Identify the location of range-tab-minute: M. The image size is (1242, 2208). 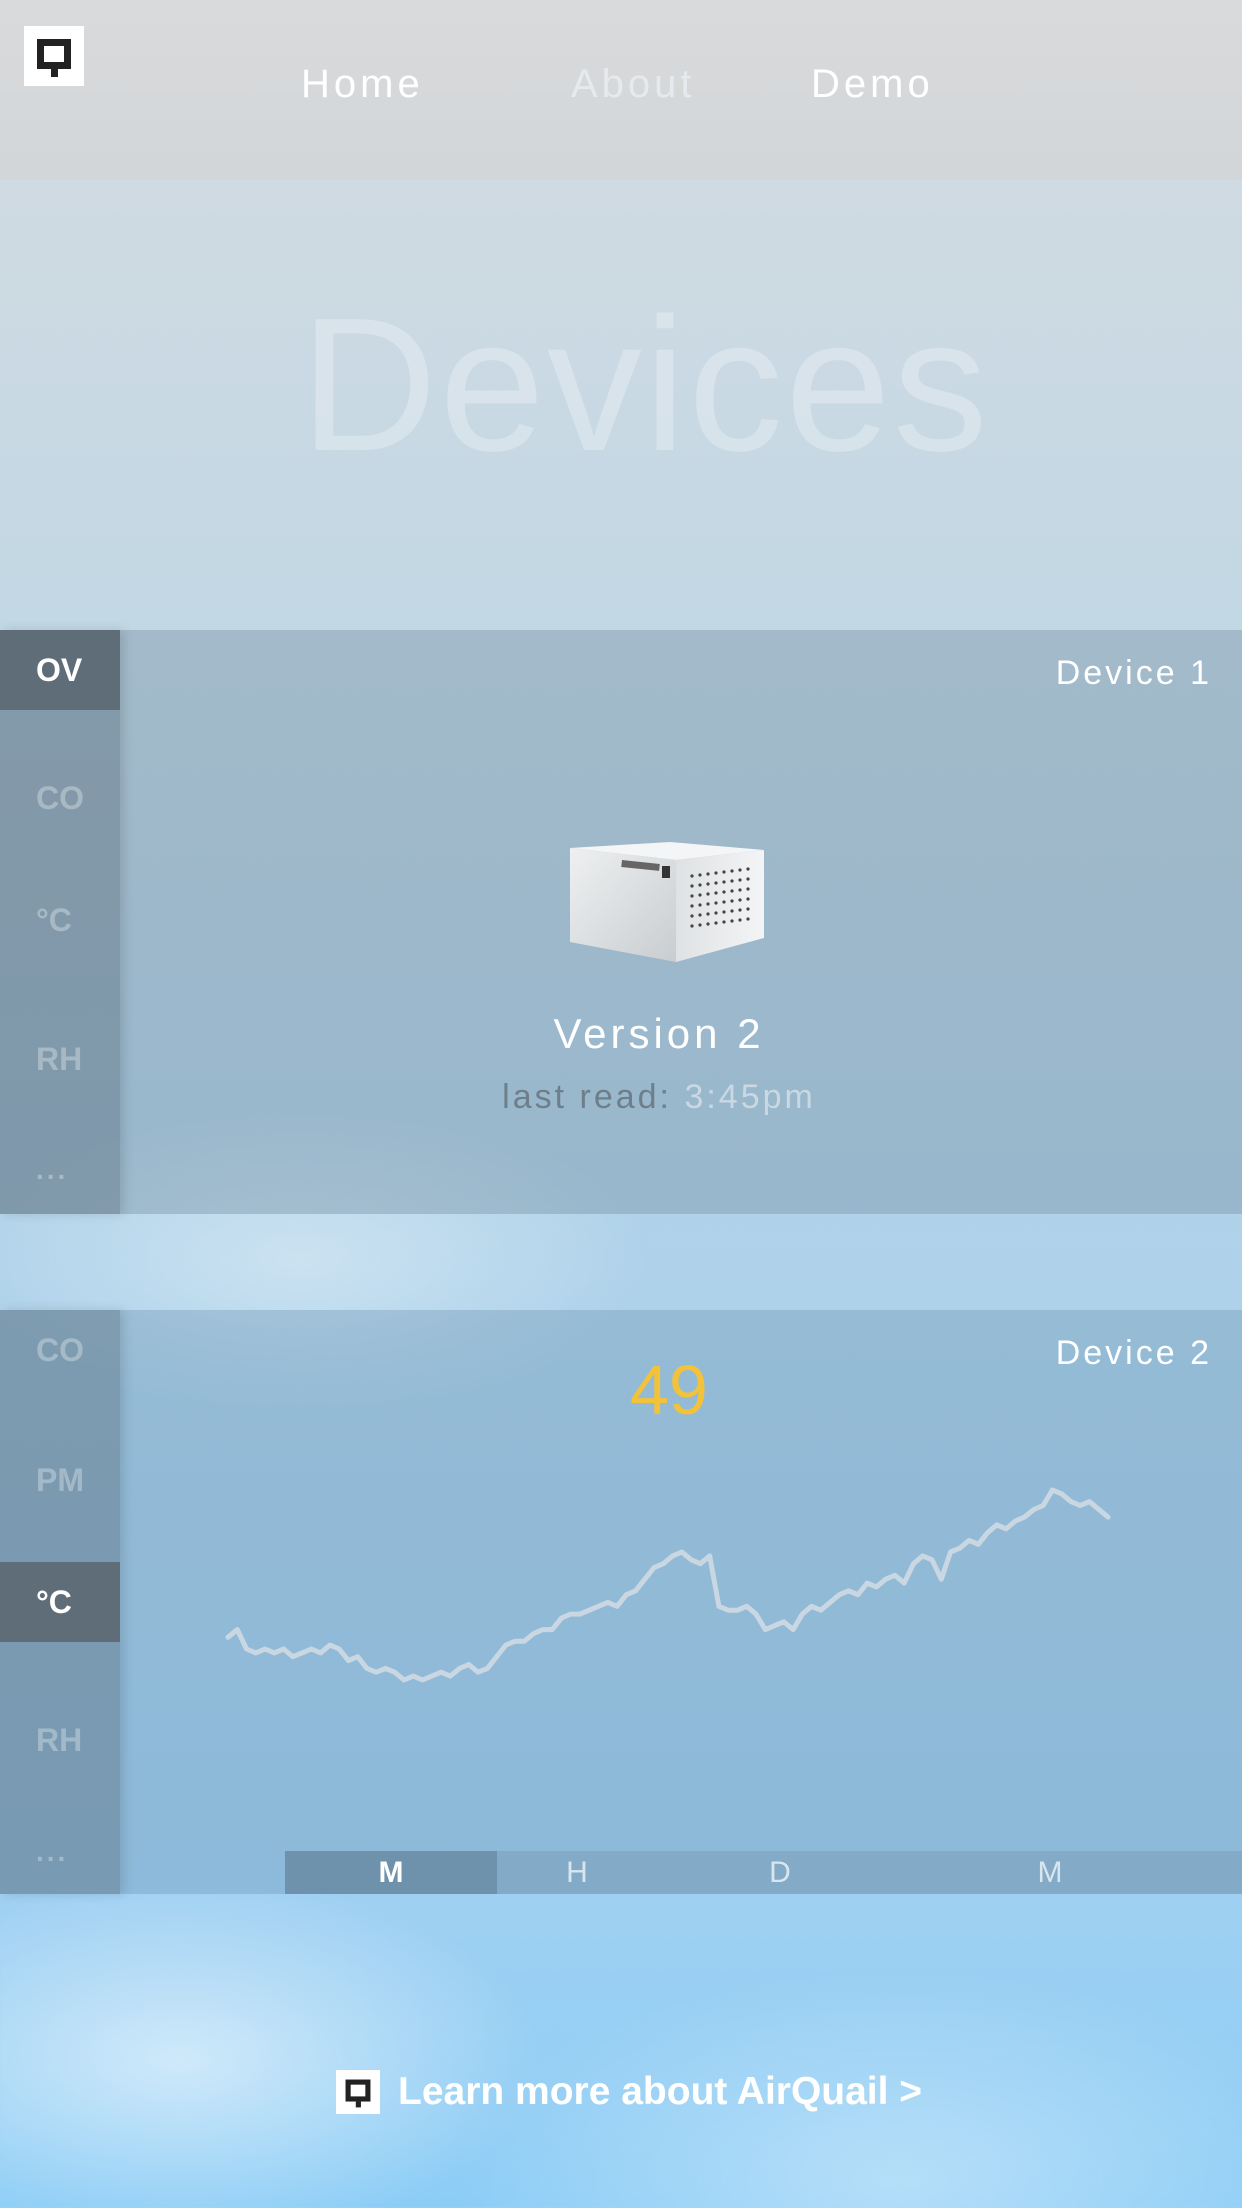
(391, 1872).